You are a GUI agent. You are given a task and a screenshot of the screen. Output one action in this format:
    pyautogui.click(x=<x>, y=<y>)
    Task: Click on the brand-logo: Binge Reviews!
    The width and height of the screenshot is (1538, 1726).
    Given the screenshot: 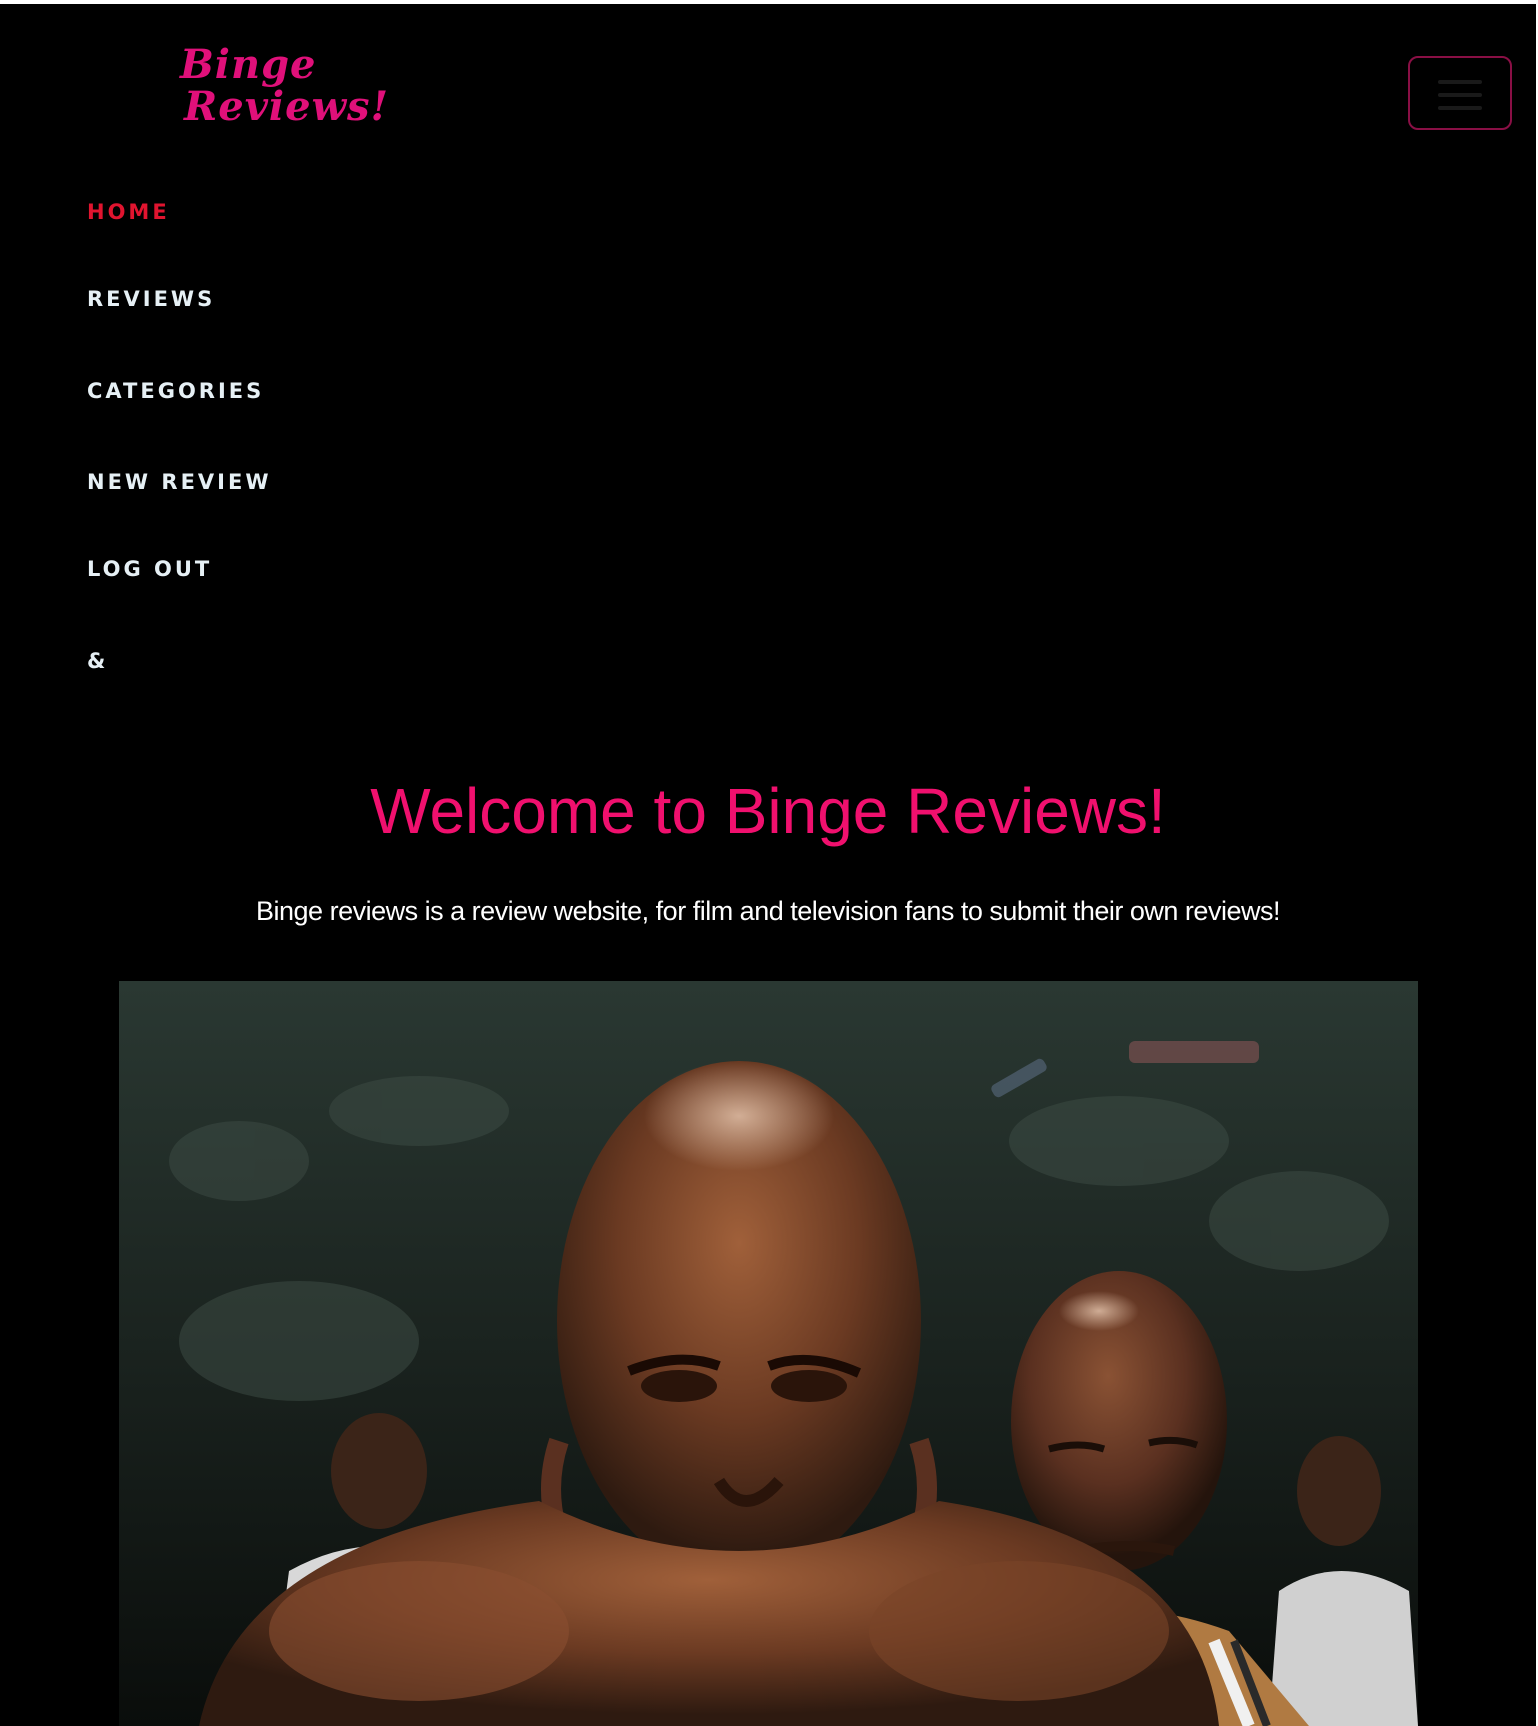 What is the action you would take?
    pyautogui.click(x=290, y=90)
    